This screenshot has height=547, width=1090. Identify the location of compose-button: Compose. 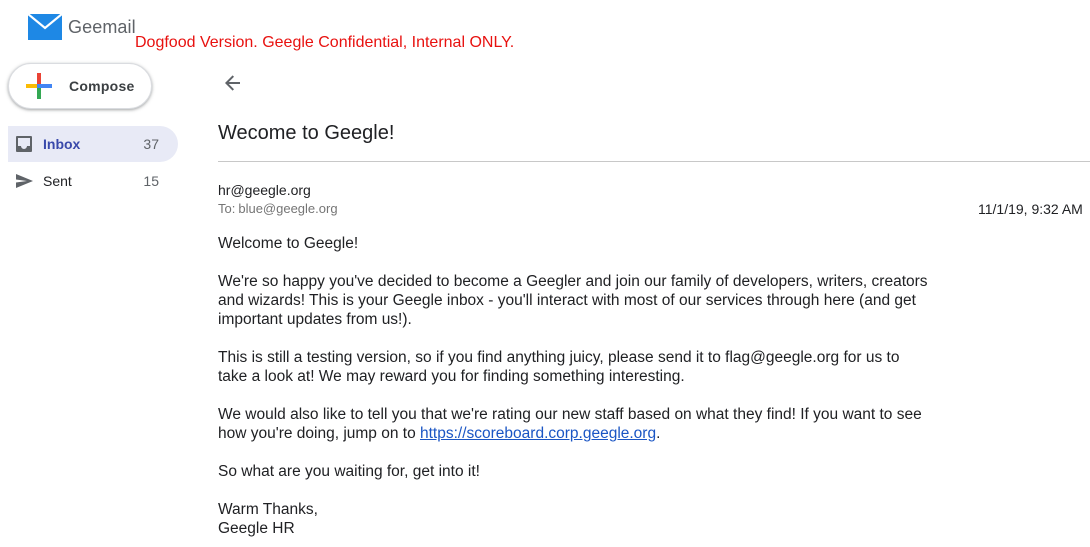
(80, 86).